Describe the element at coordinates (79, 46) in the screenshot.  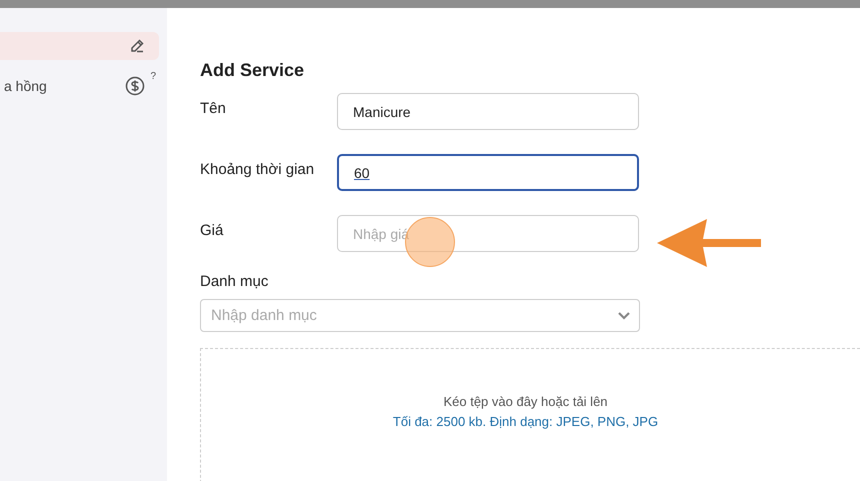
I see `sidebar-item` at that location.